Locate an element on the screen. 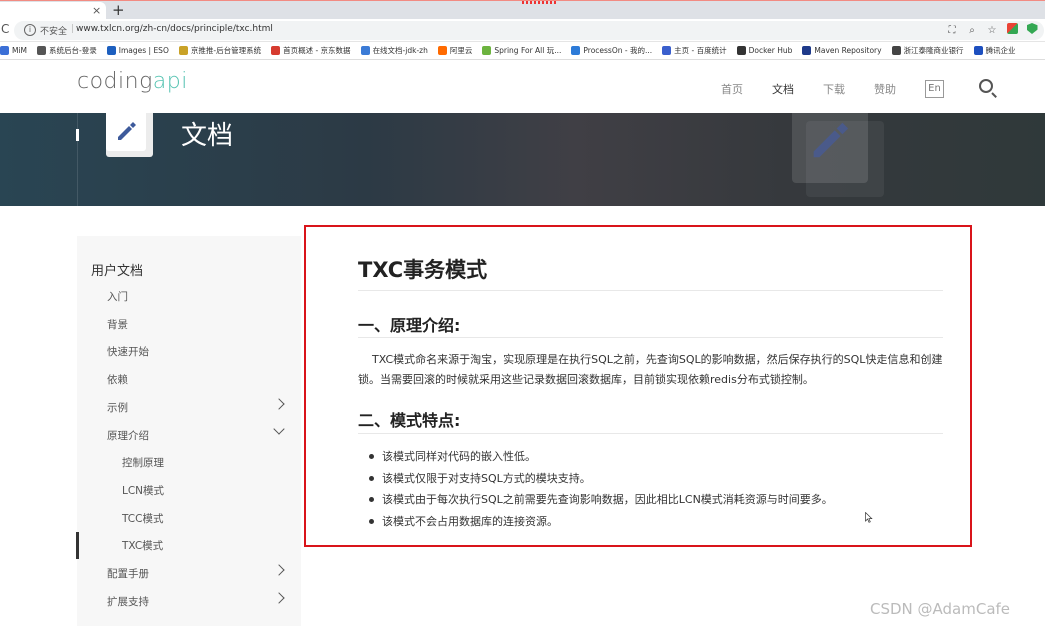 The width and height of the screenshot is (1045, 626). banner-divider is located at coordinates (77, 159).